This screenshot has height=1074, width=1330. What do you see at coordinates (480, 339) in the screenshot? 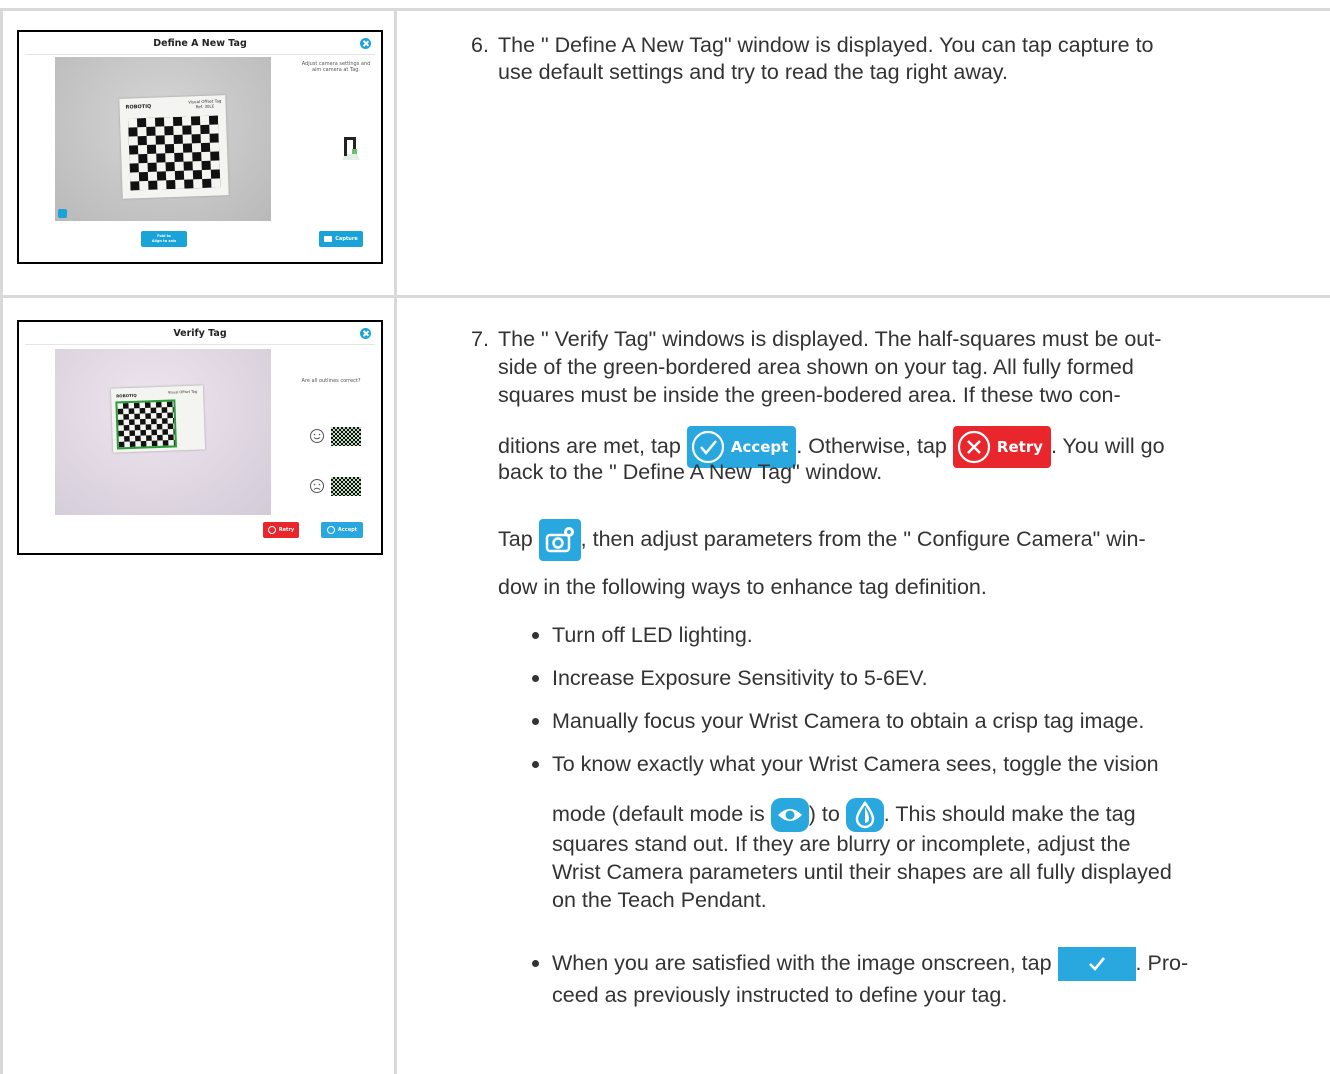
I see `step-7-number: 7.` at bounding box center [480, 339].